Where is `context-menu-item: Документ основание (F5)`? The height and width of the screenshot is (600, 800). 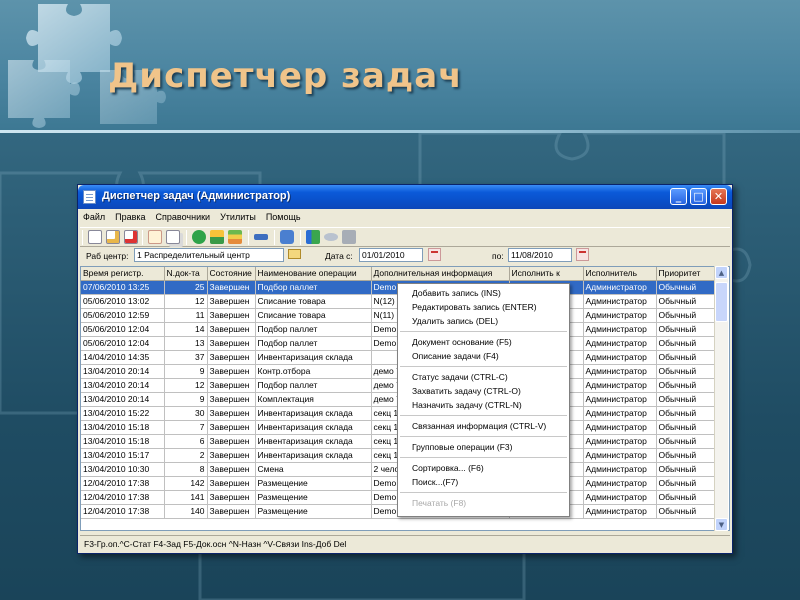
context-menu-item: Документ основание (F5) is located at coordinates (483, 342).